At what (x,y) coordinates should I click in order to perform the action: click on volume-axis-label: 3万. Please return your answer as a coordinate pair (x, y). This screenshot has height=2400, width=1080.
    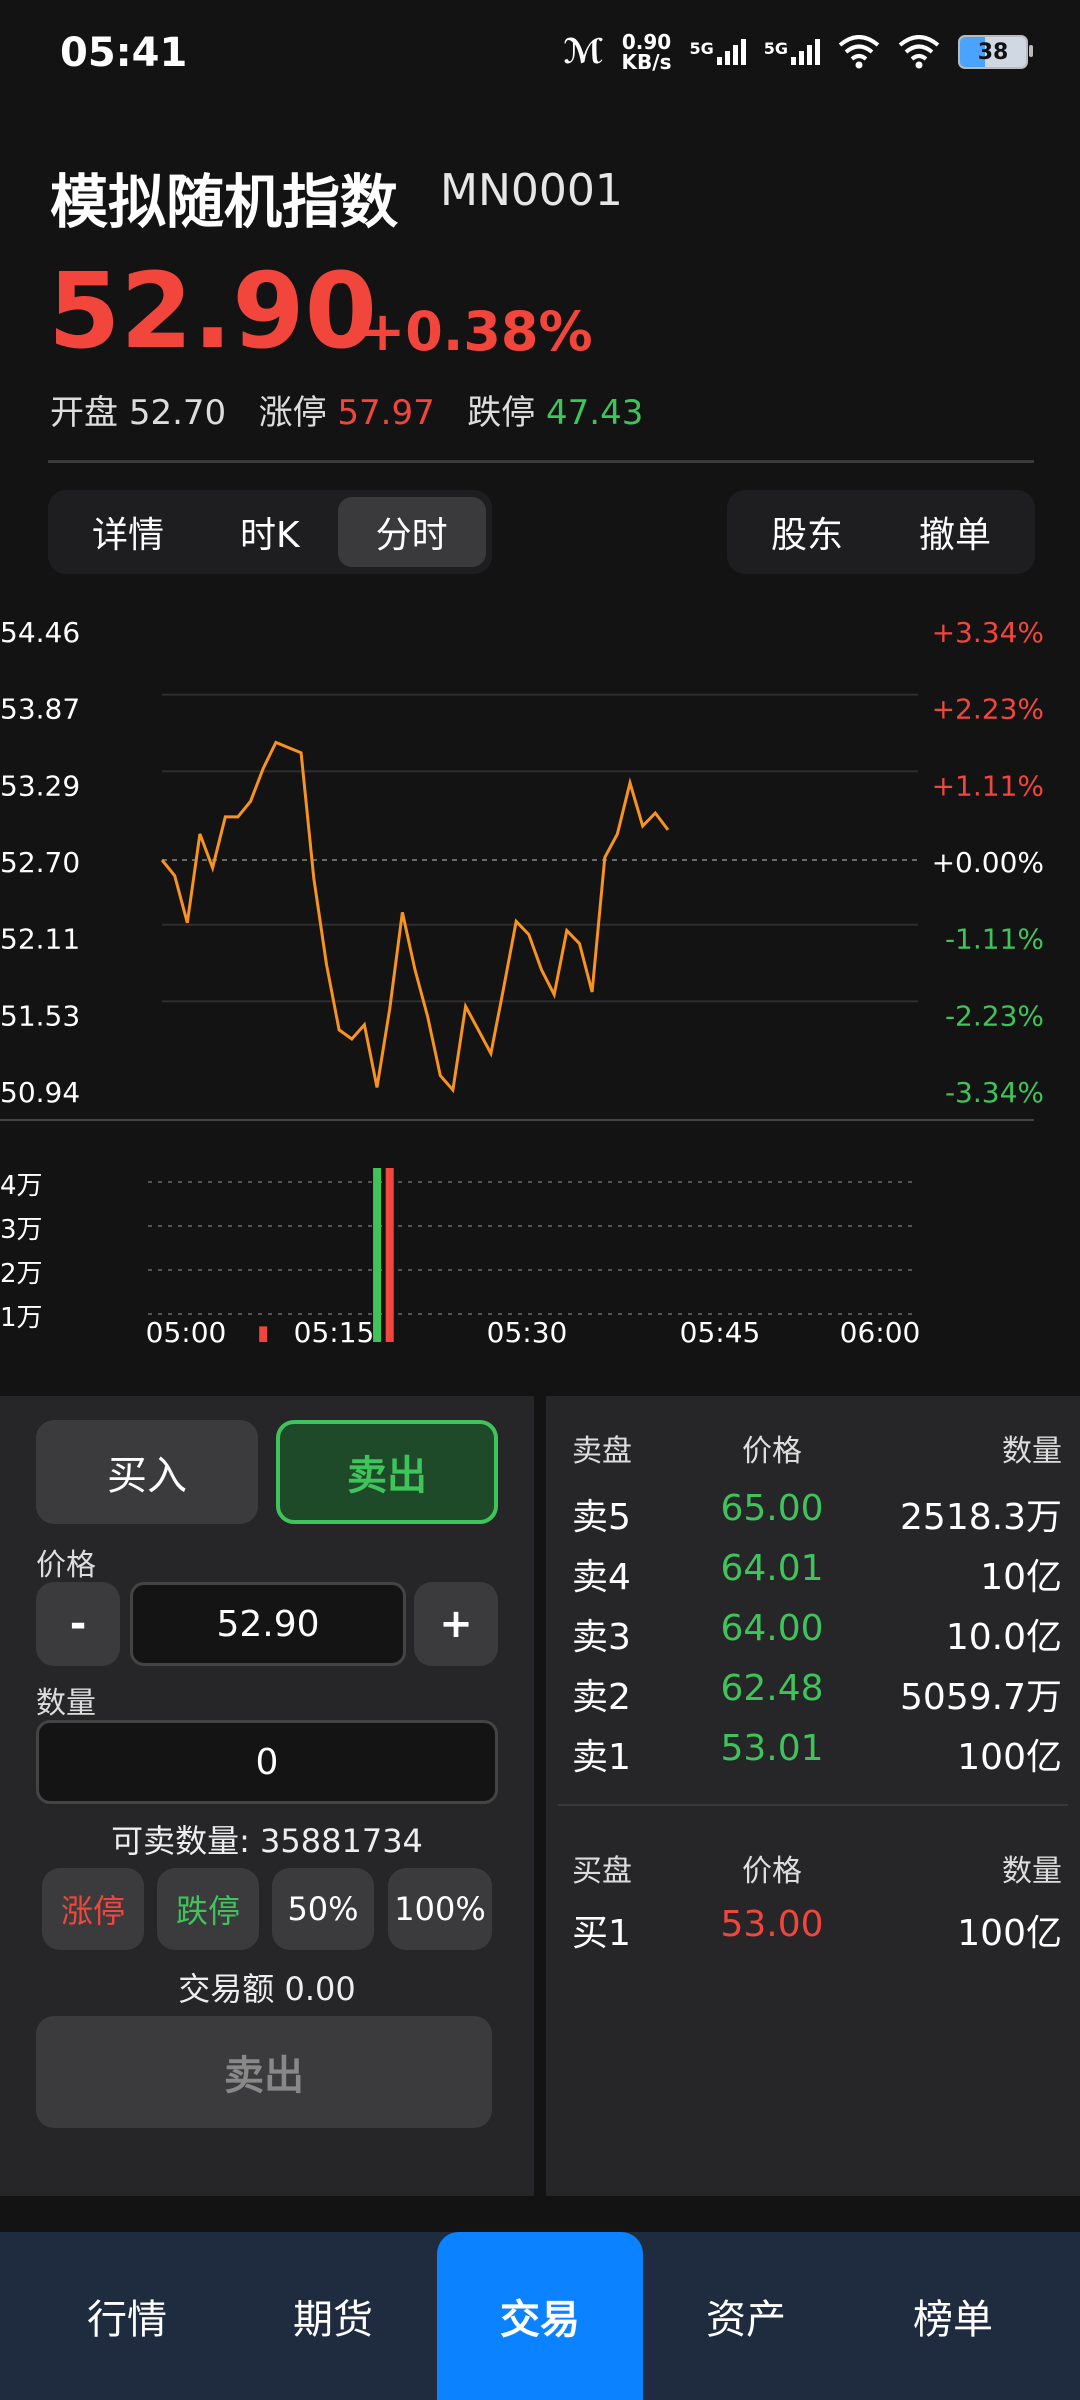
    Looking at the image, I should click on (21, 1230).